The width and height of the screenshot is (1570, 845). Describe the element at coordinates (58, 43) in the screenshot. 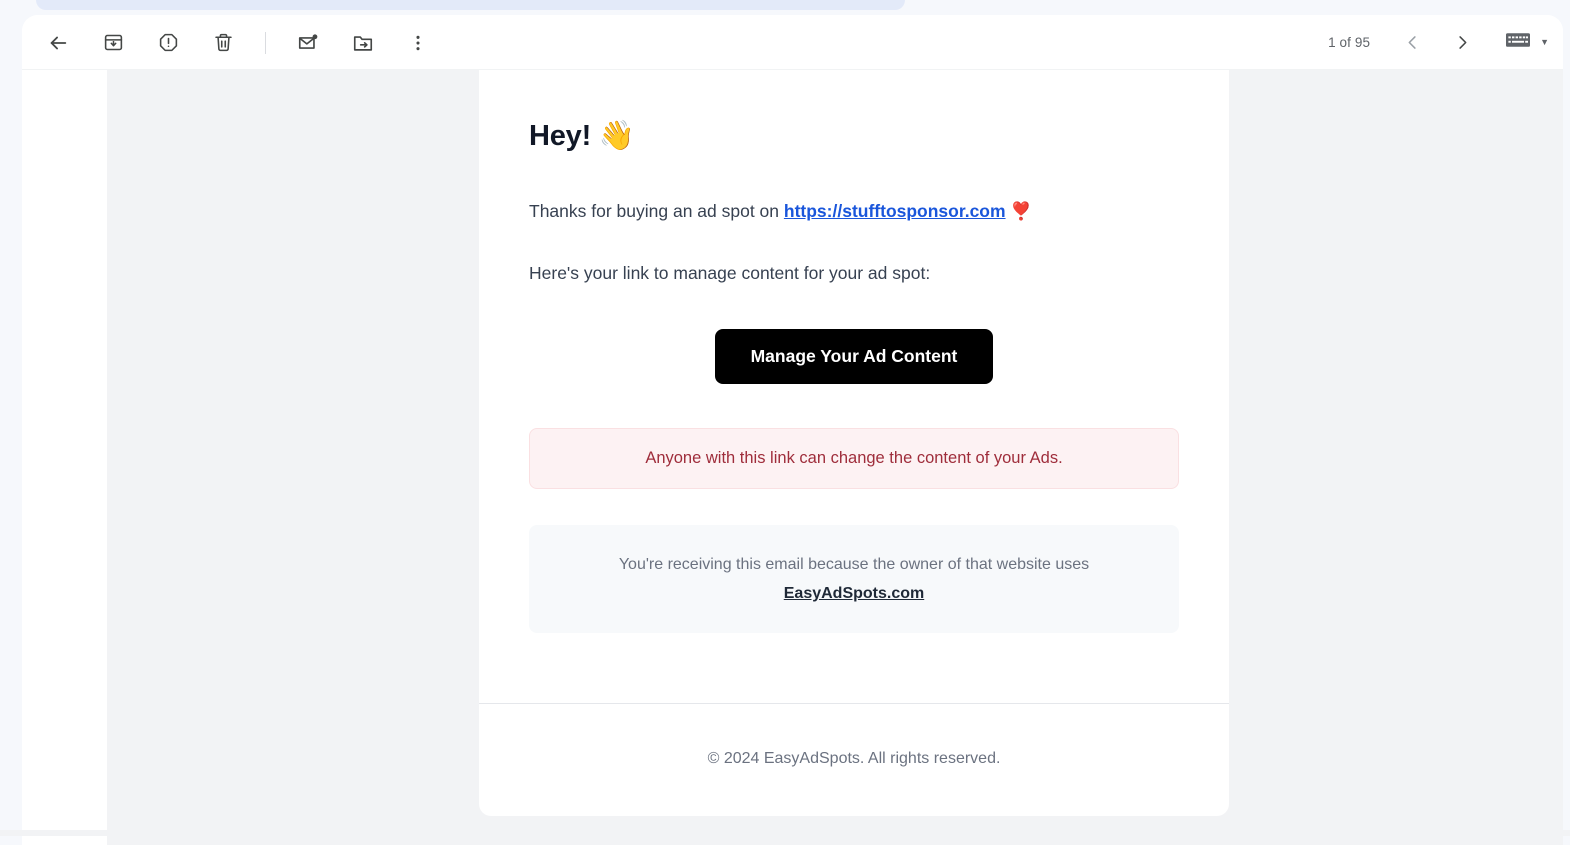

I see `back-icon` at that location.